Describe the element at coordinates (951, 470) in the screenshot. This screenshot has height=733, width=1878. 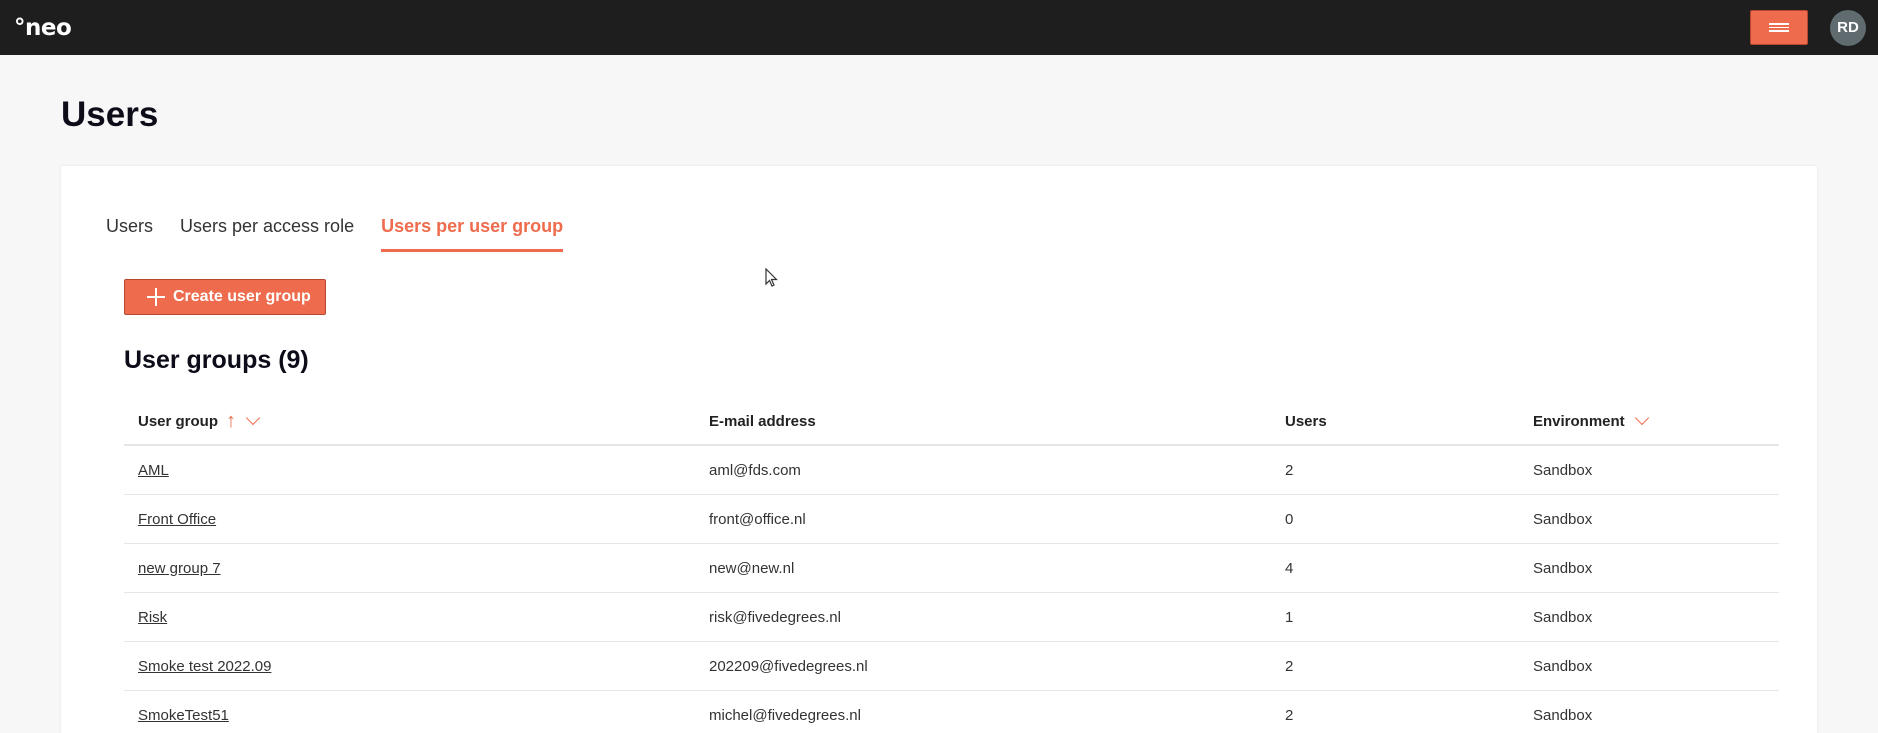
I see `table-row: AML aml@fds.com 2 Sandbox` at that location.